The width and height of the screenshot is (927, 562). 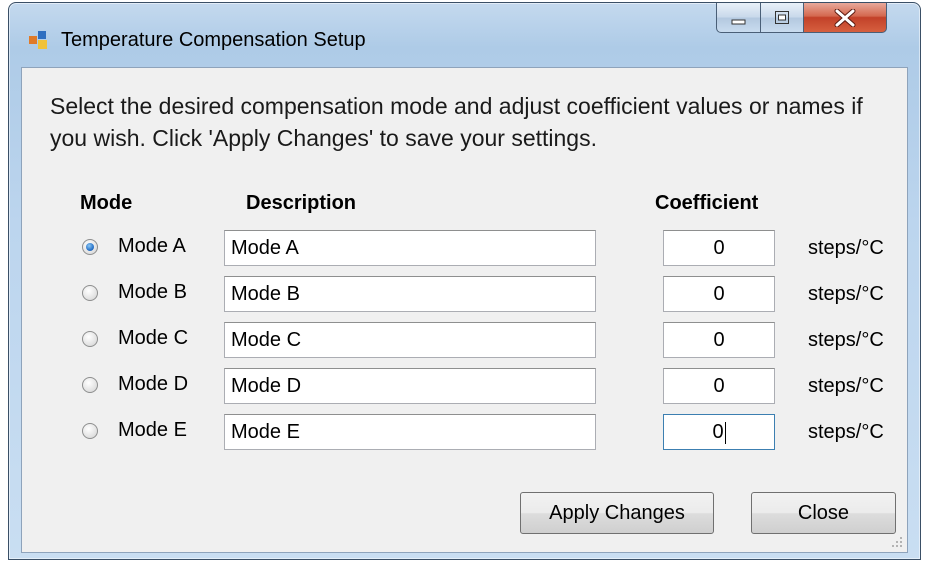 I want to click on mode-d-description-field: Mode D, so click(x=410, y=386).